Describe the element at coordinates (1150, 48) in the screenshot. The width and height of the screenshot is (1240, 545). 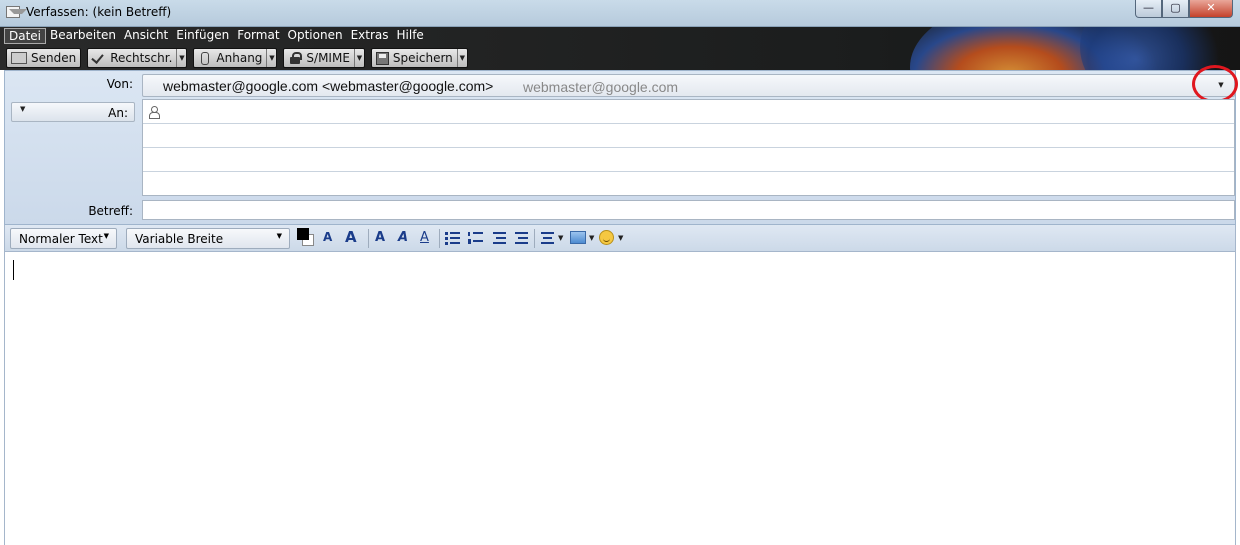
I see `theme-artwork-accent` at that location.